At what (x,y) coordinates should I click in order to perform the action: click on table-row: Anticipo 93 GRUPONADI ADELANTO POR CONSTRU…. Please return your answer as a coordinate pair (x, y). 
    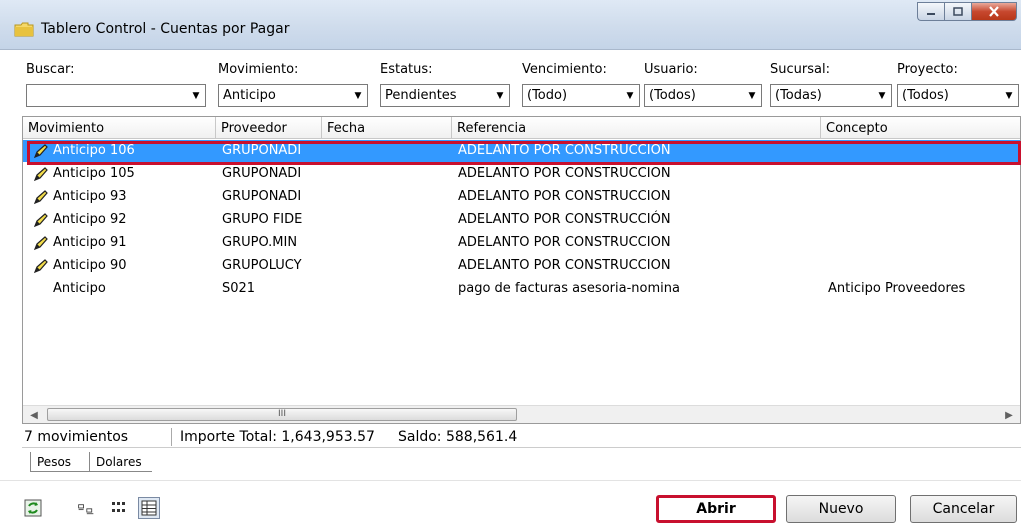
    Looking at the image, I should click on (521, 197).